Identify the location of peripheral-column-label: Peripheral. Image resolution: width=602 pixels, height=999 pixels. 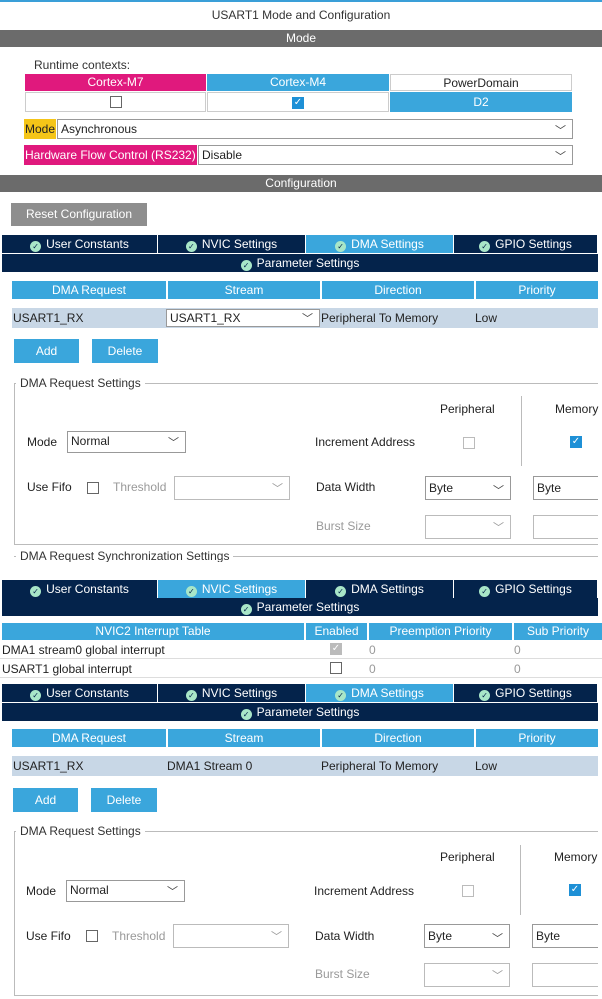
(467, 857).